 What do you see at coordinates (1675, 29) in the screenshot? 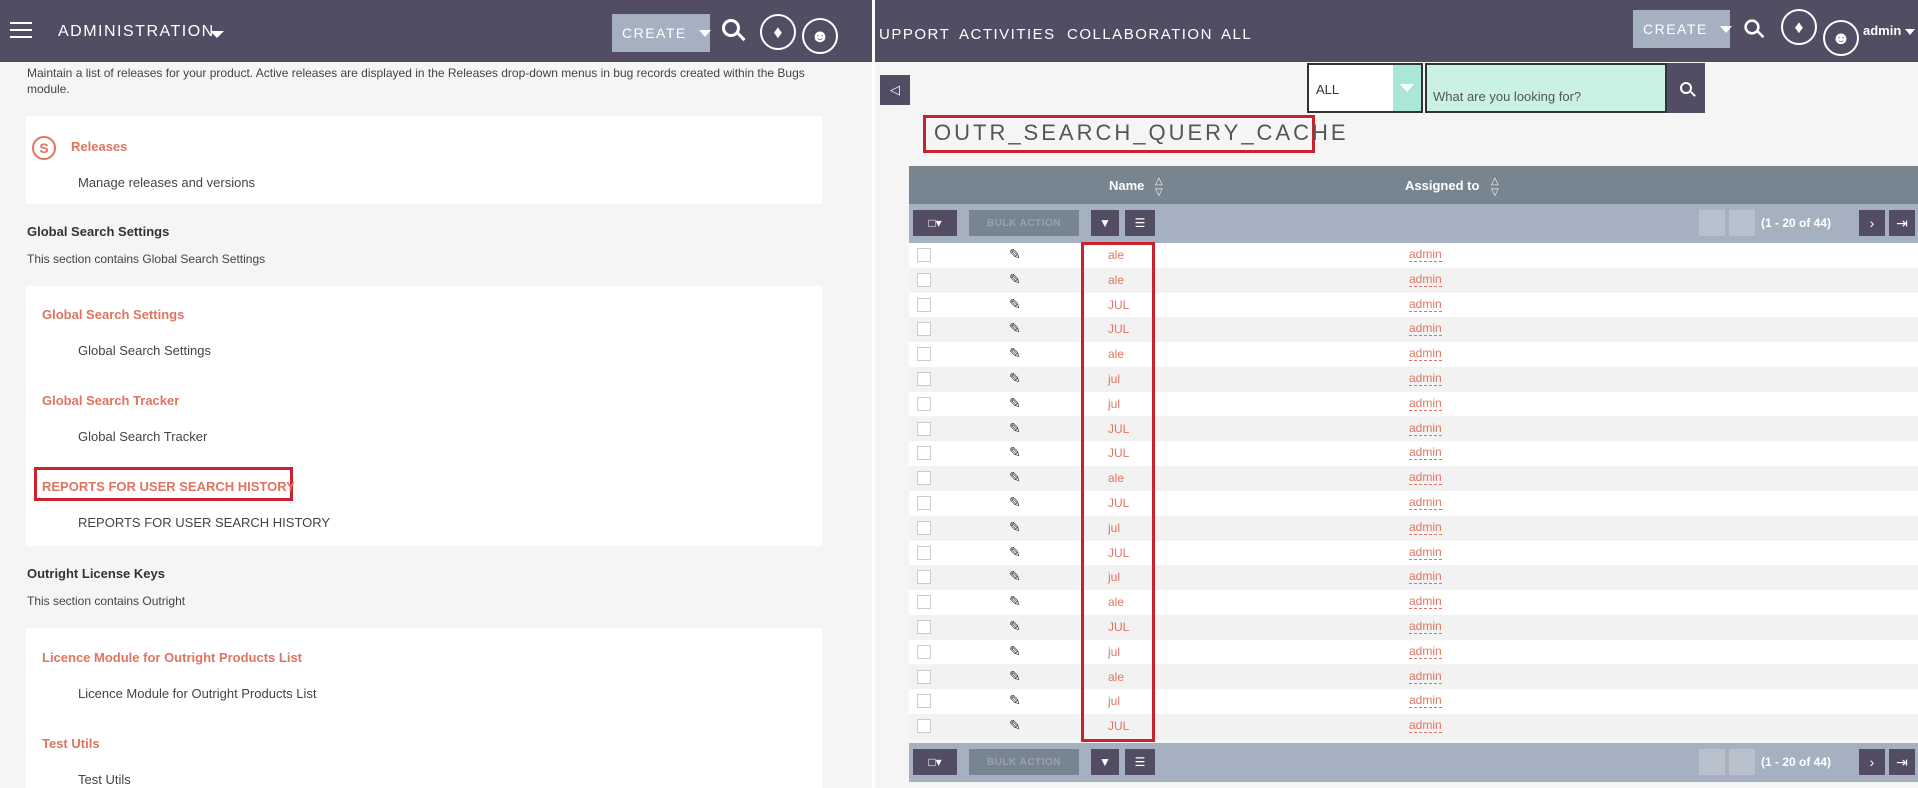
I see `right-create-button-label: CREATE` at bounding box center [1675, 29].